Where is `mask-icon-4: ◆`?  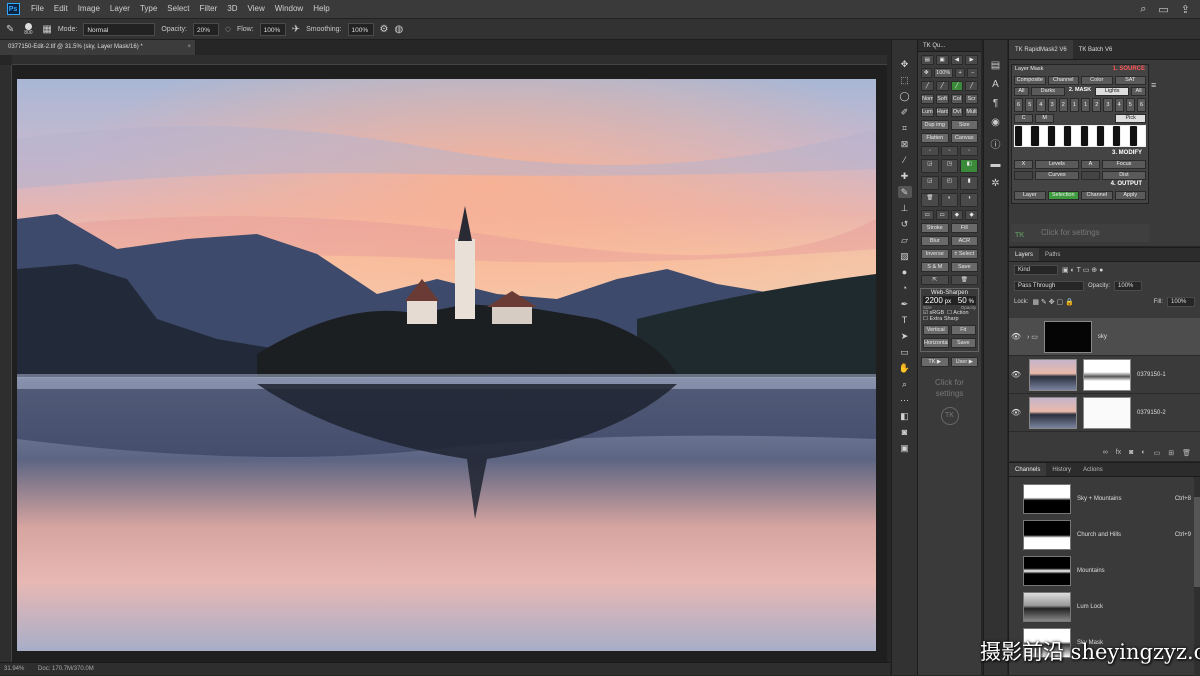 mask-icon-4: ◆ is located at coordinates (971, 215).